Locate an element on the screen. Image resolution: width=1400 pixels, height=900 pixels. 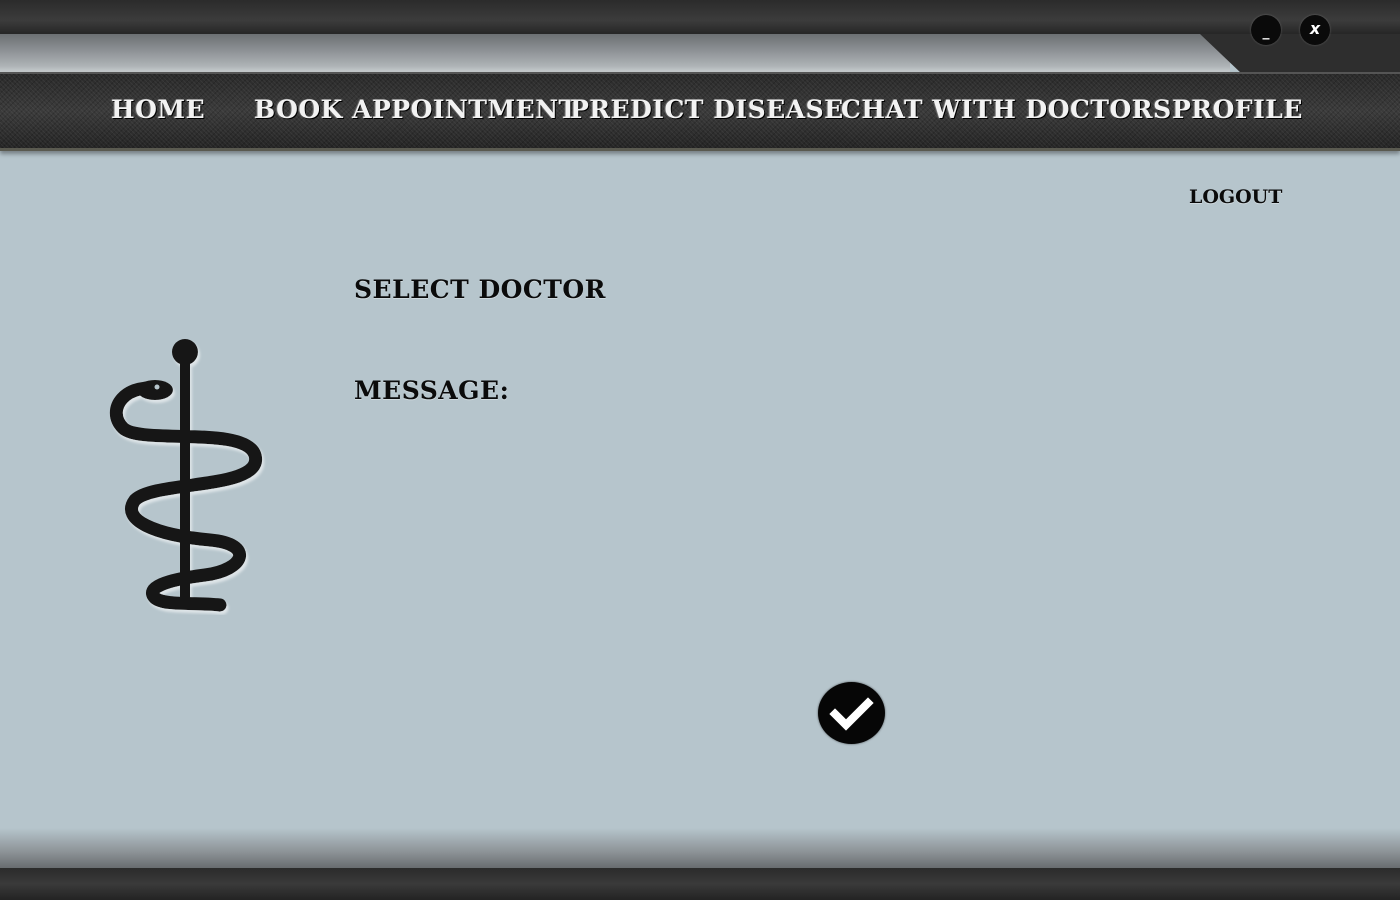
checkmark-icon is located at coordinates (851, 714).